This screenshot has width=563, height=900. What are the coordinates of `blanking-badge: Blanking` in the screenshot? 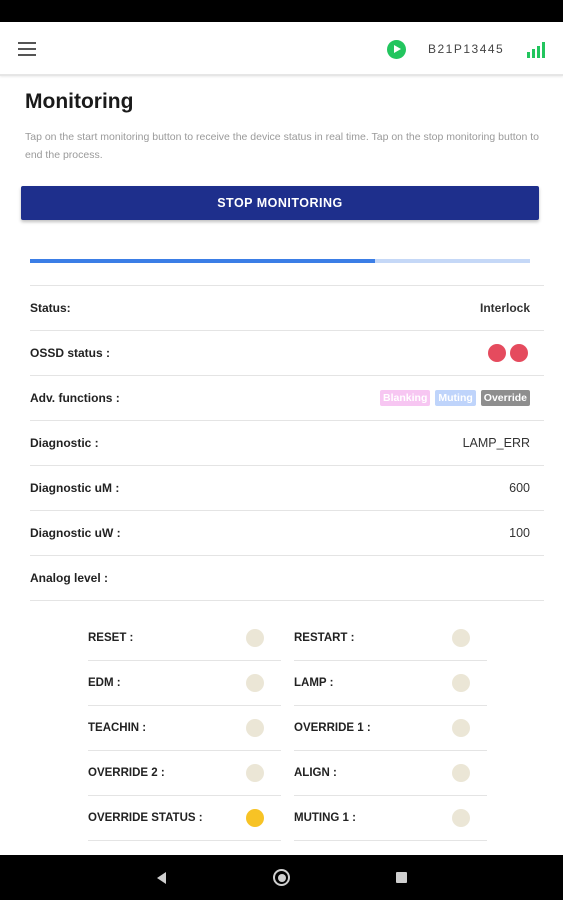 It's located at (405, 398).